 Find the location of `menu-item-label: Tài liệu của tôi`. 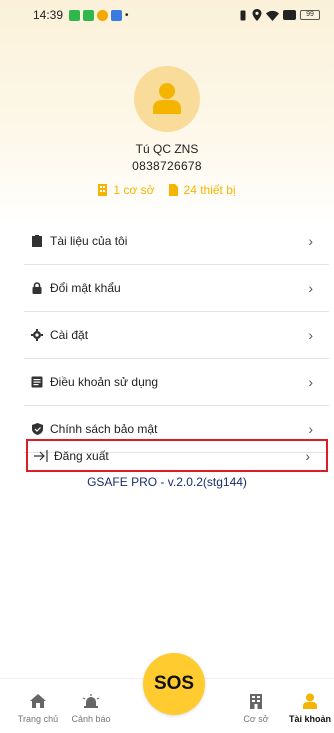

menu-item-label: Tài liệu của tôi is located at coordinates (89, 241).